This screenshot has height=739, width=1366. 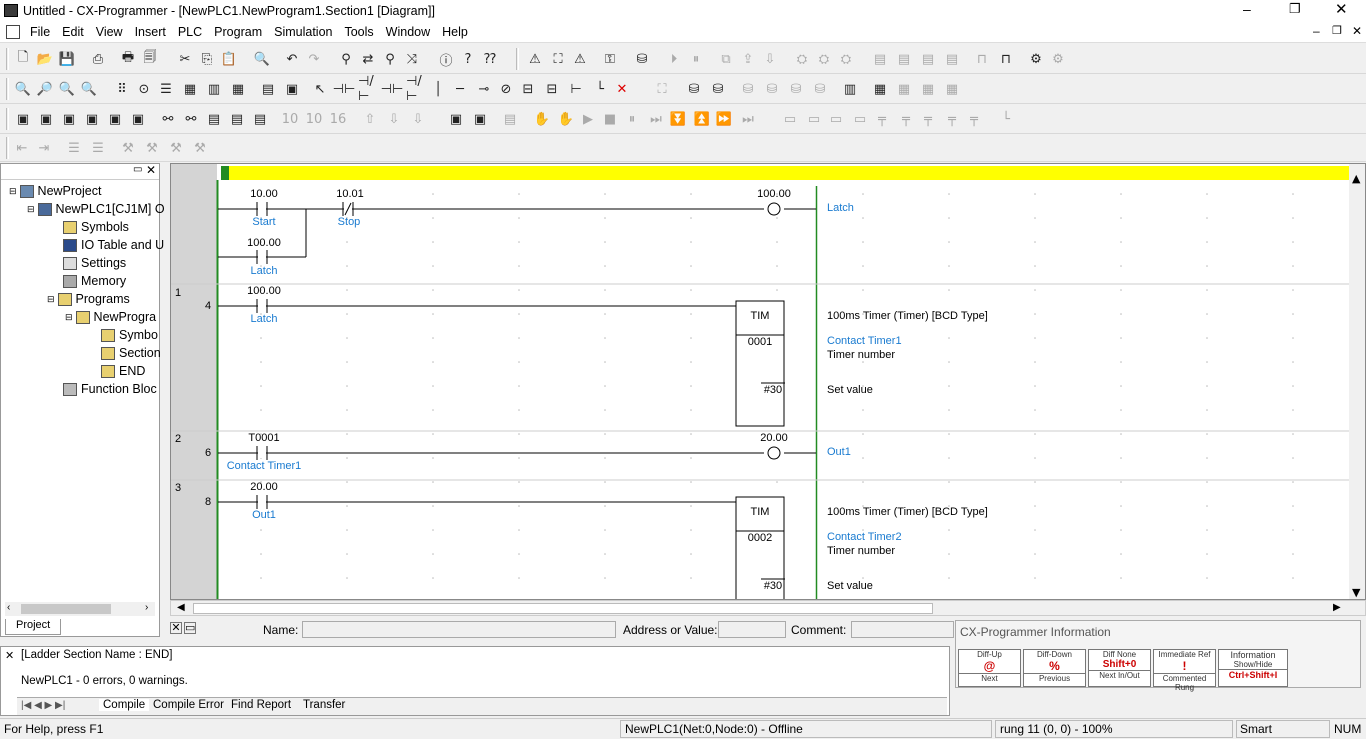 I want to click on io-table-icon: ▦, so click(x=880, y=89).